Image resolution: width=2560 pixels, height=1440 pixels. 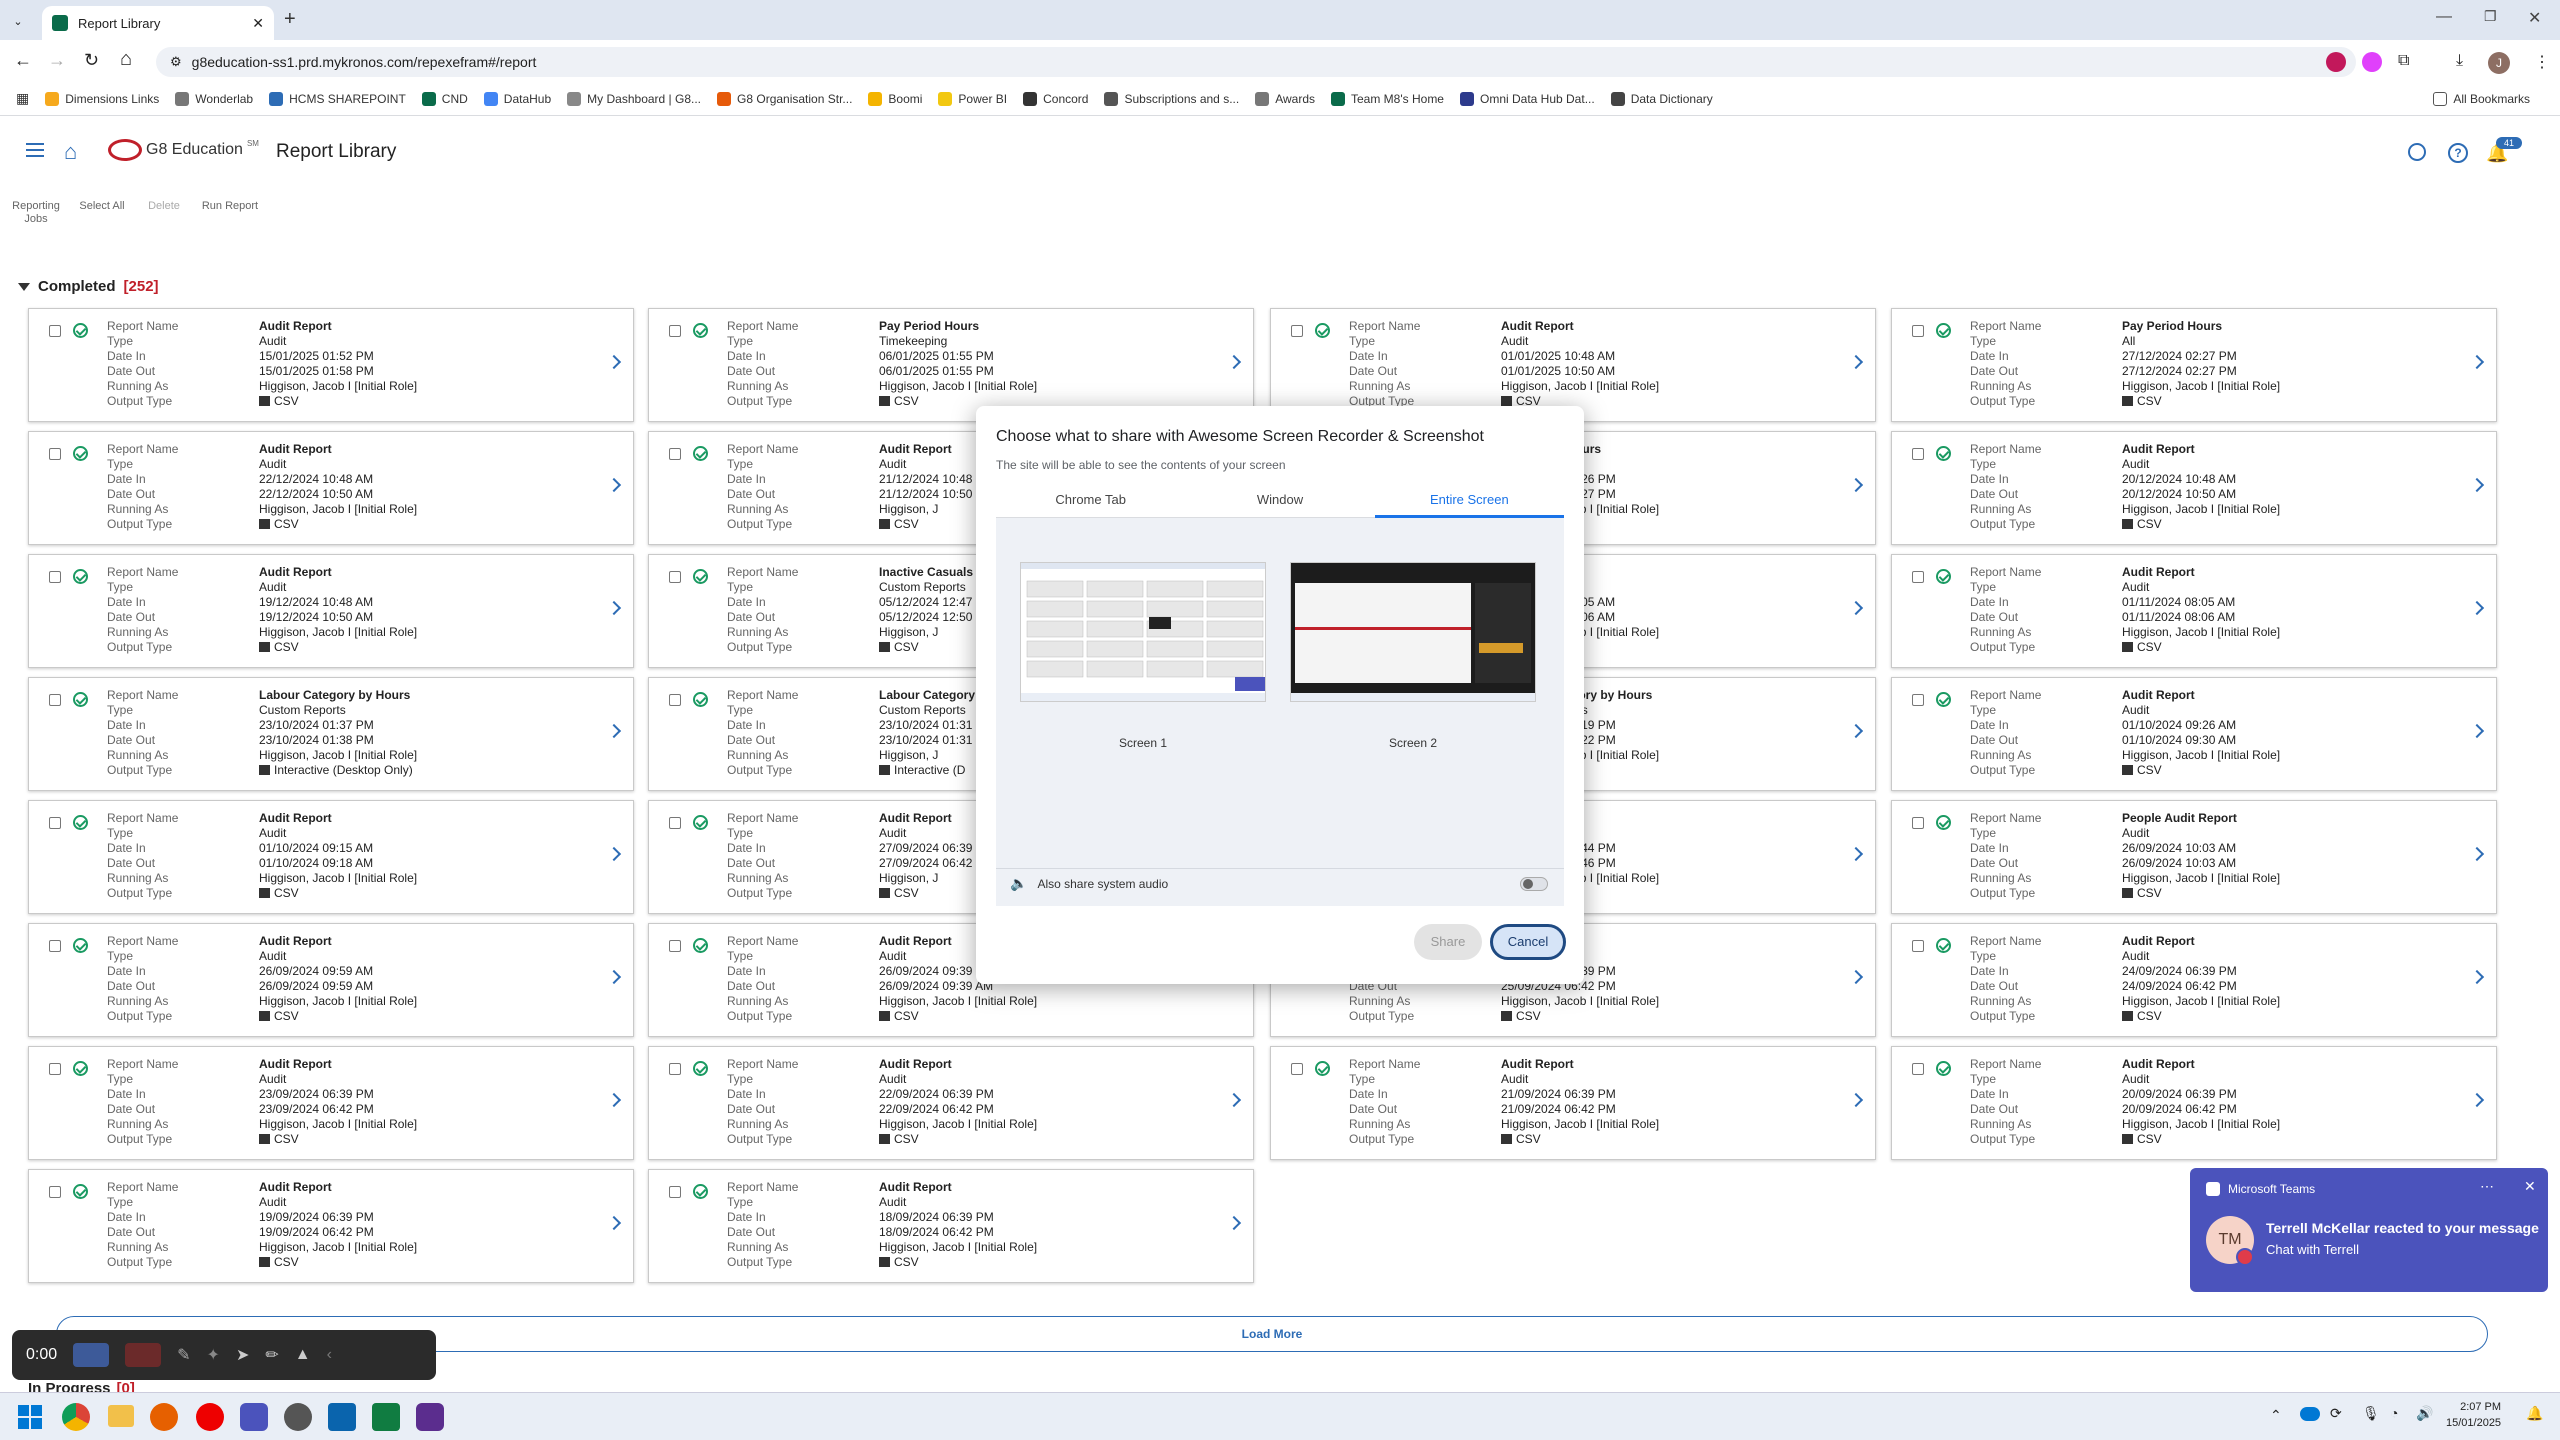 What do you see at coordinates (1528, 942) in the screenshot?
I see `cancel-button: Cancel` at bounding box center [1528, 942].